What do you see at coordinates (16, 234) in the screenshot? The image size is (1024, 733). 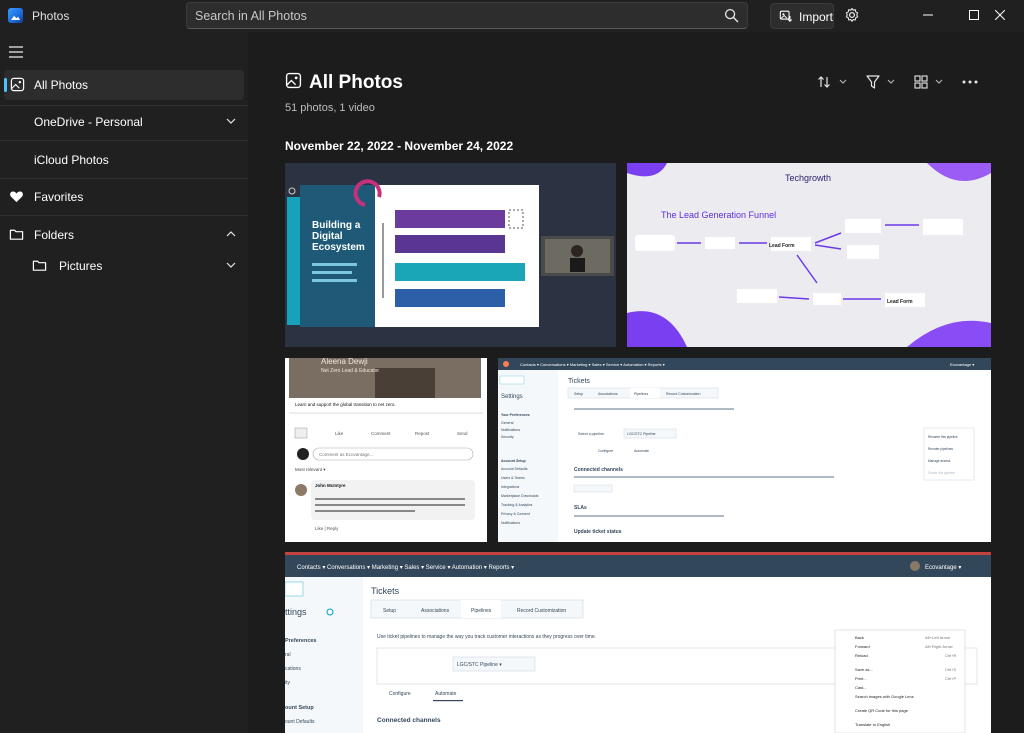 I see `folder-icon` at bounding box center [16, 234].